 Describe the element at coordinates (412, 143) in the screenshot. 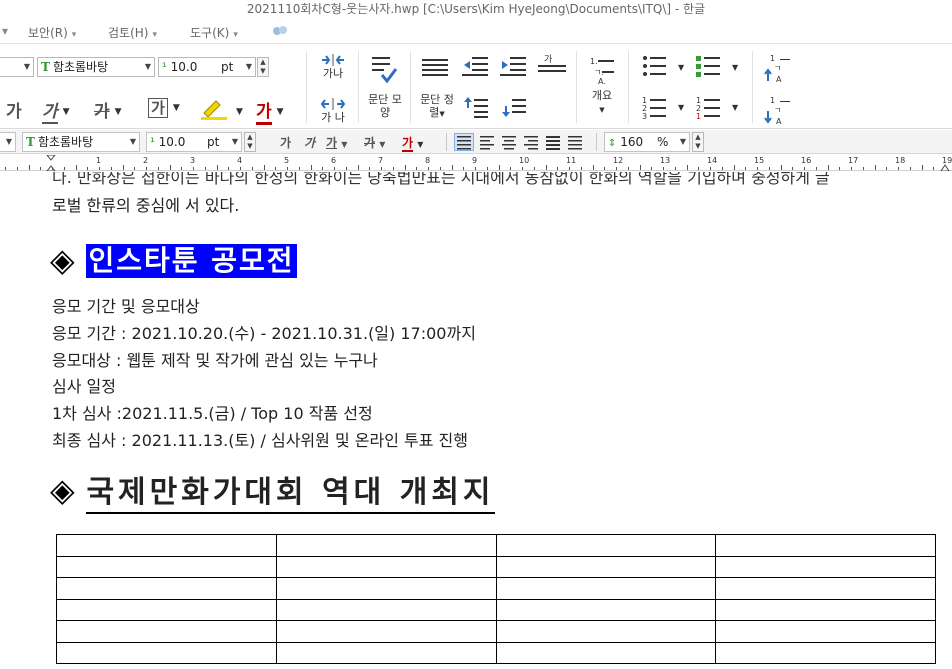

I see `font-color-button-small: 가 ▼` at that location.